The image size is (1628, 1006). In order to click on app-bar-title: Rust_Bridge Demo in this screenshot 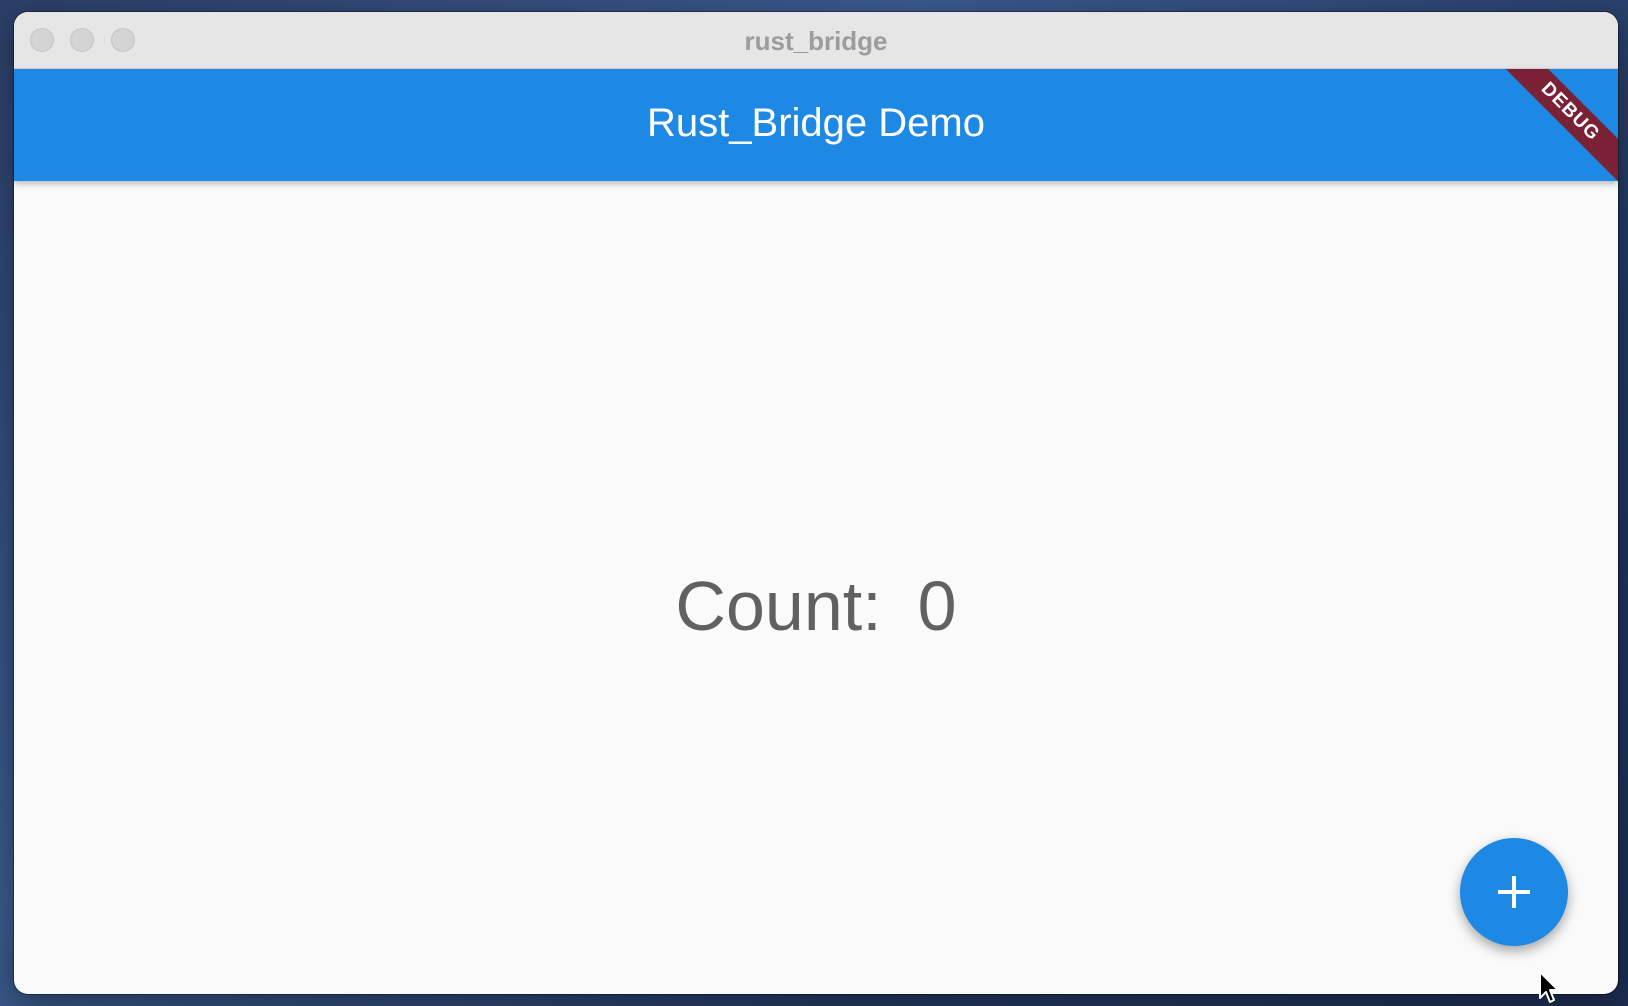, I will do `click(816, 123)`.